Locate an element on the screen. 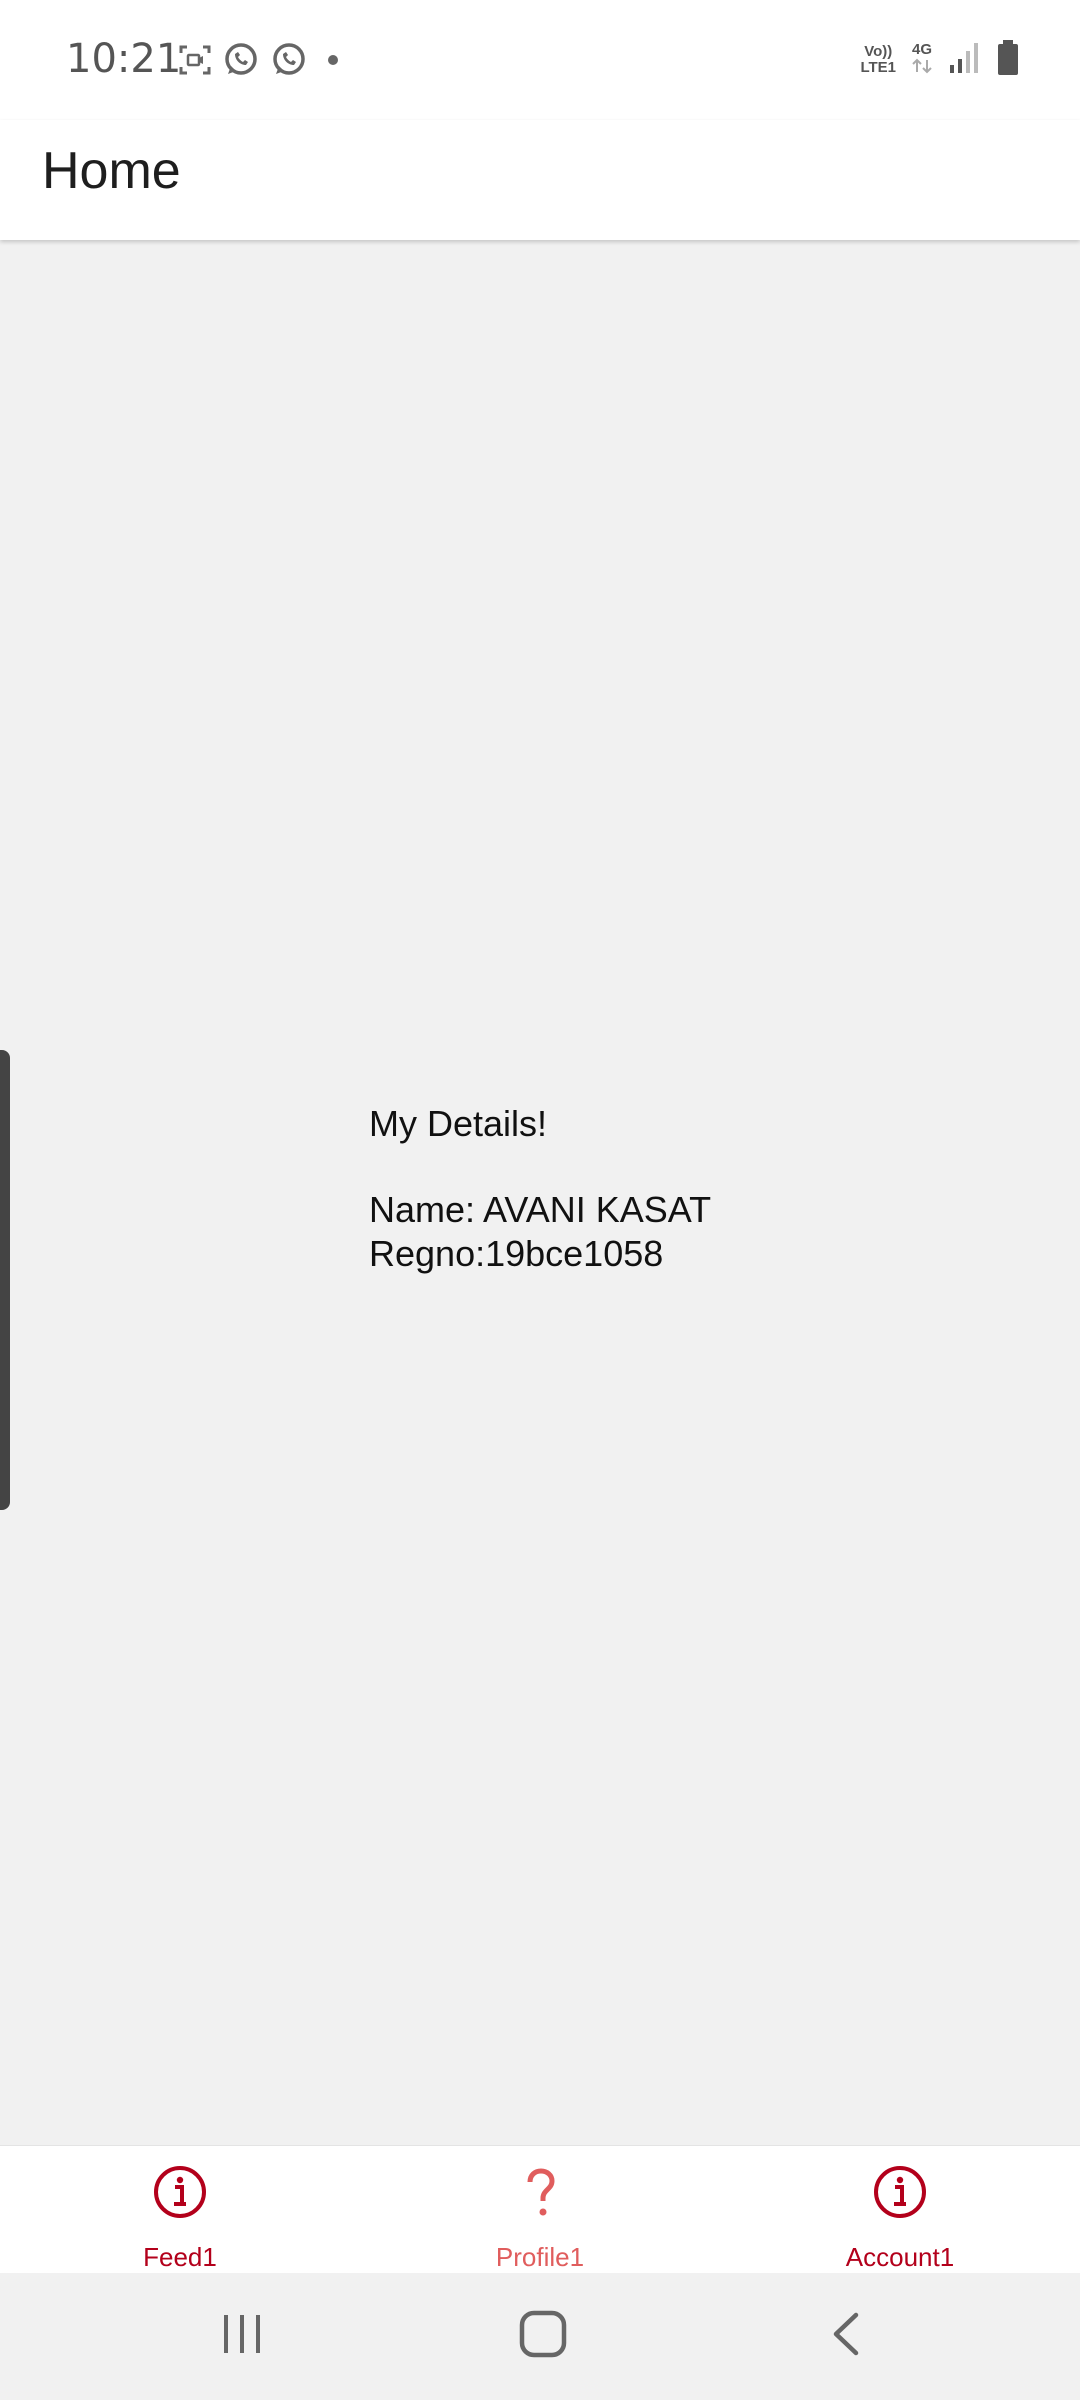 The image size is (1080, 2400). signal-icon is located at coordinates (965, 60).